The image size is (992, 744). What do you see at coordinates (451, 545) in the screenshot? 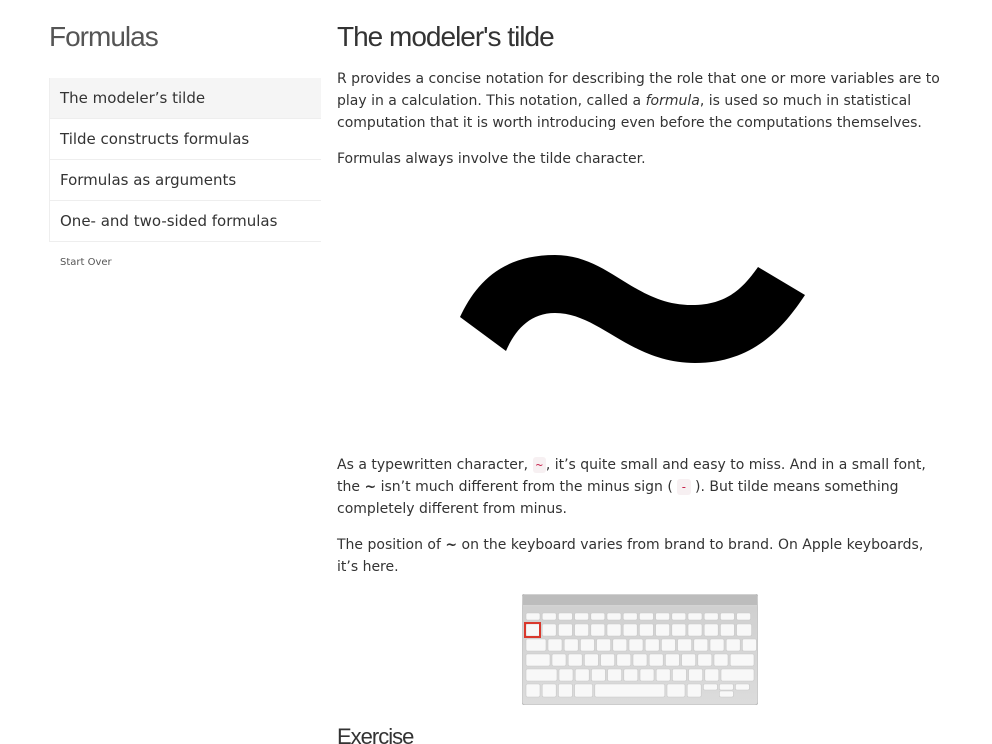
I see `tilde-glyph-2: ~` at bounding box center [451, 545].